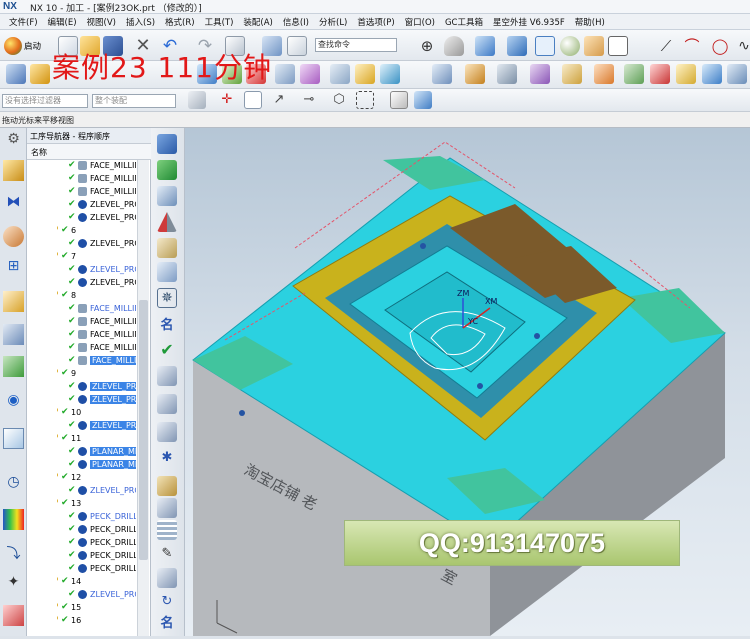 Image resolution: width=750 pixels, height=639 pixels. I want to click on find-command-input: 查找命令, so click(356, 45).